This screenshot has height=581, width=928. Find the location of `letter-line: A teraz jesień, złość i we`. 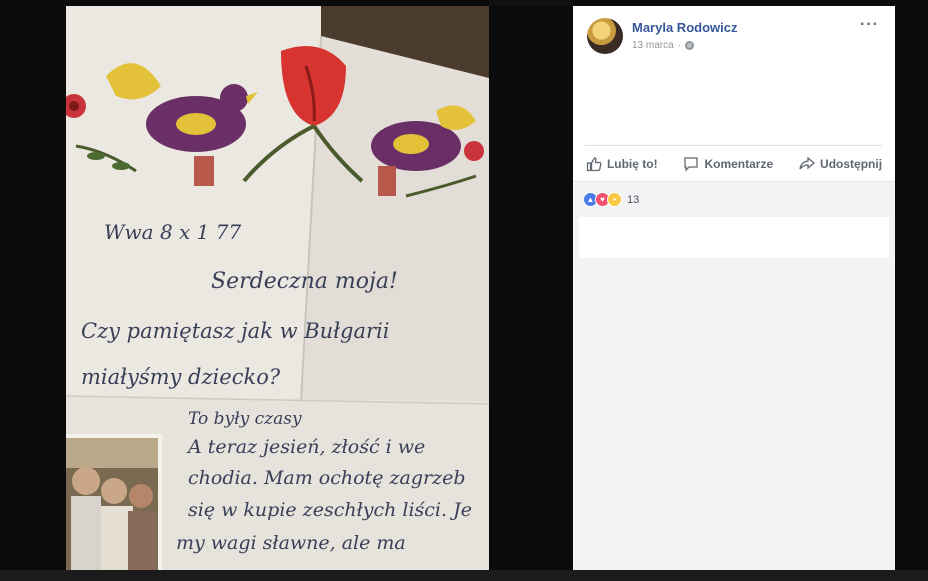

letter-line: A teraz jesień, złość i we is located at coordinates (305, 447).